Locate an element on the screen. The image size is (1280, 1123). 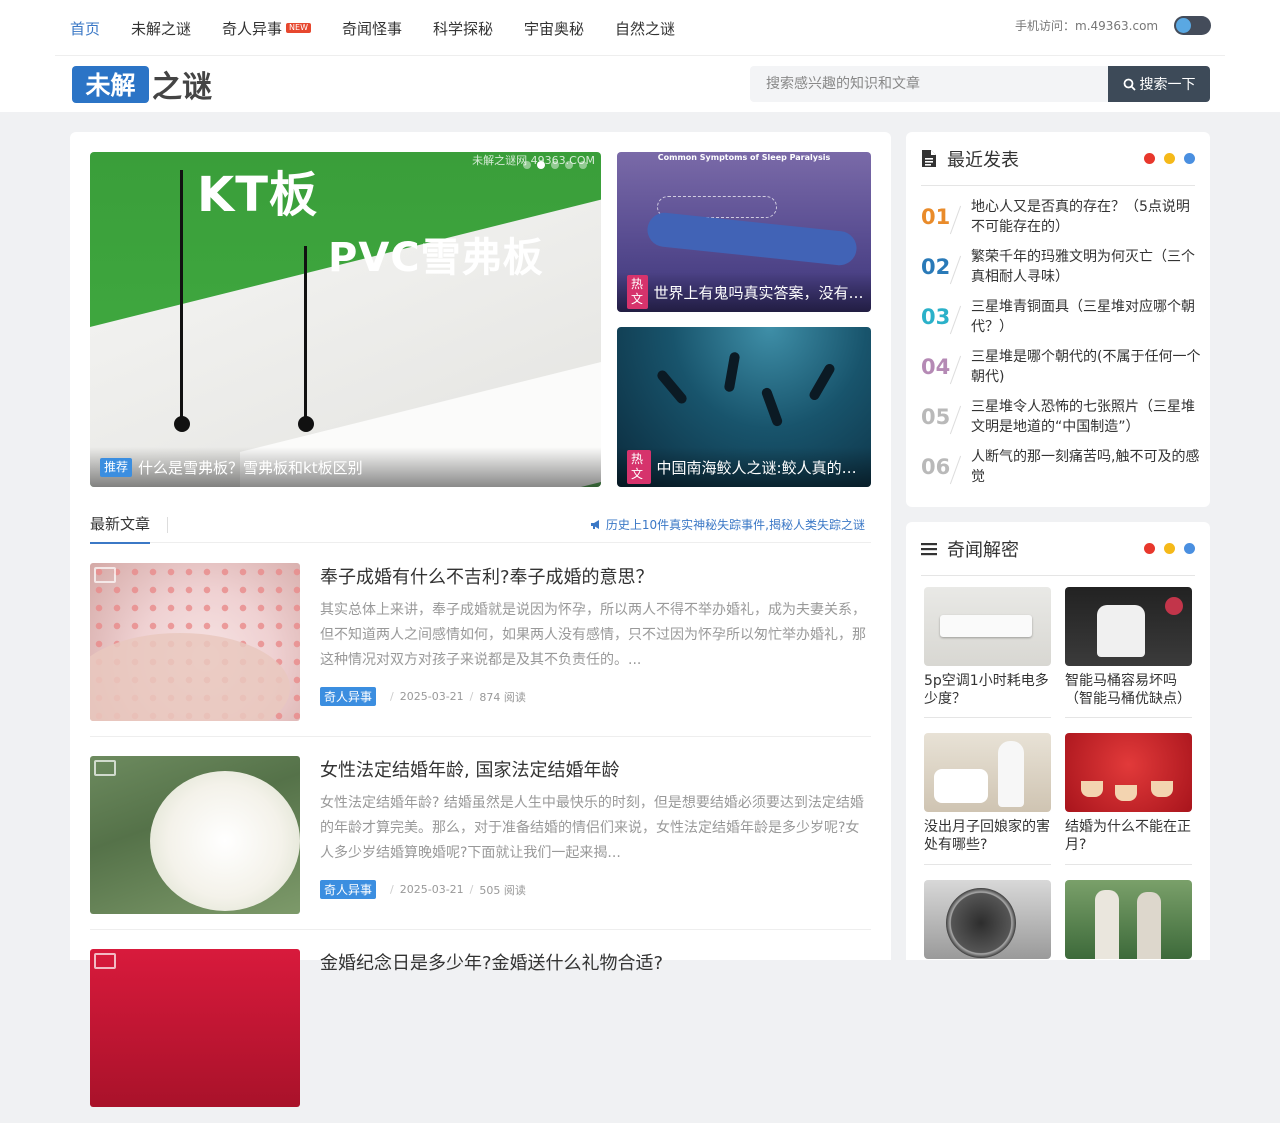
search-button: 搜索一下 is located at coordinates (1159, 84).